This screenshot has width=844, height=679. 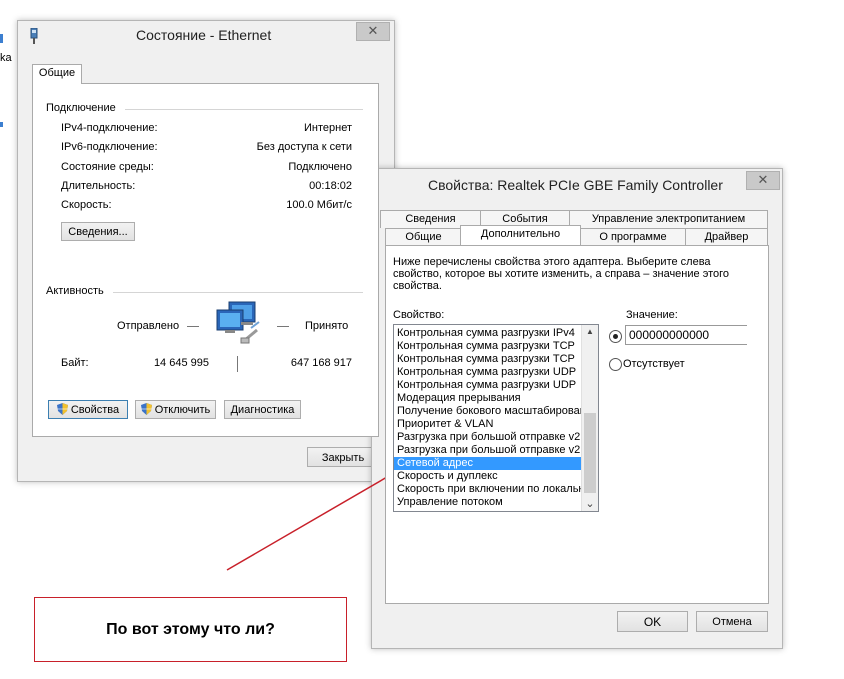 I want to click on value-radio, so click(x=615, y=336).